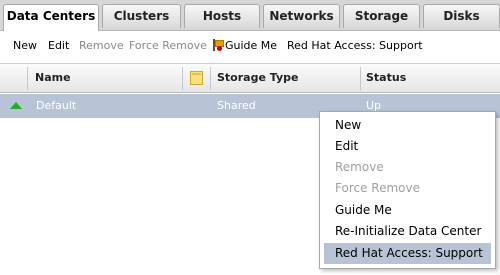 The image size is (500, 275). I want to click on menu-item-reinitialize-data-center: Re-Initialize Data Center, so click(407, 231).